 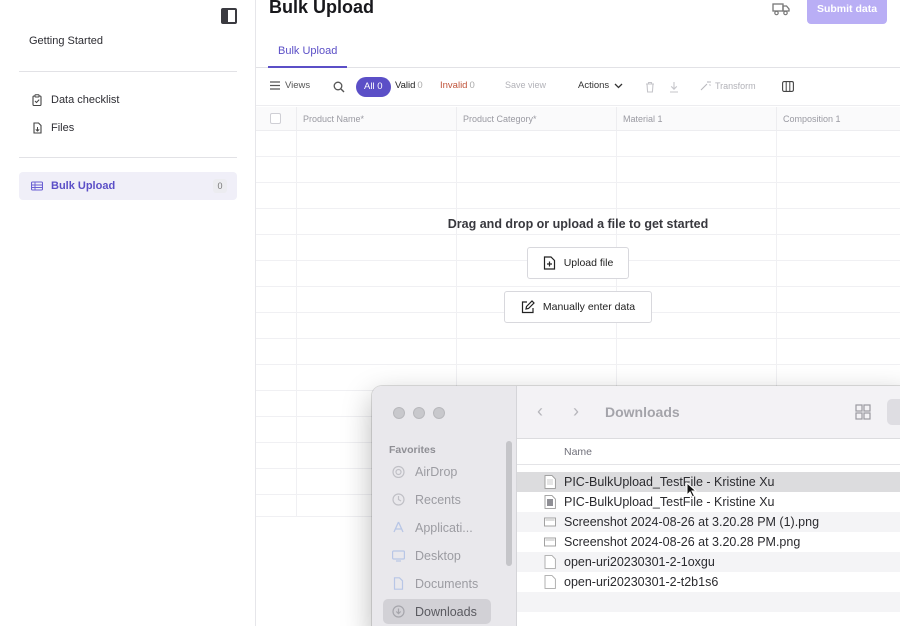 I want to click on column-header-product-name: Product Name*, so click(x=376, y=119).